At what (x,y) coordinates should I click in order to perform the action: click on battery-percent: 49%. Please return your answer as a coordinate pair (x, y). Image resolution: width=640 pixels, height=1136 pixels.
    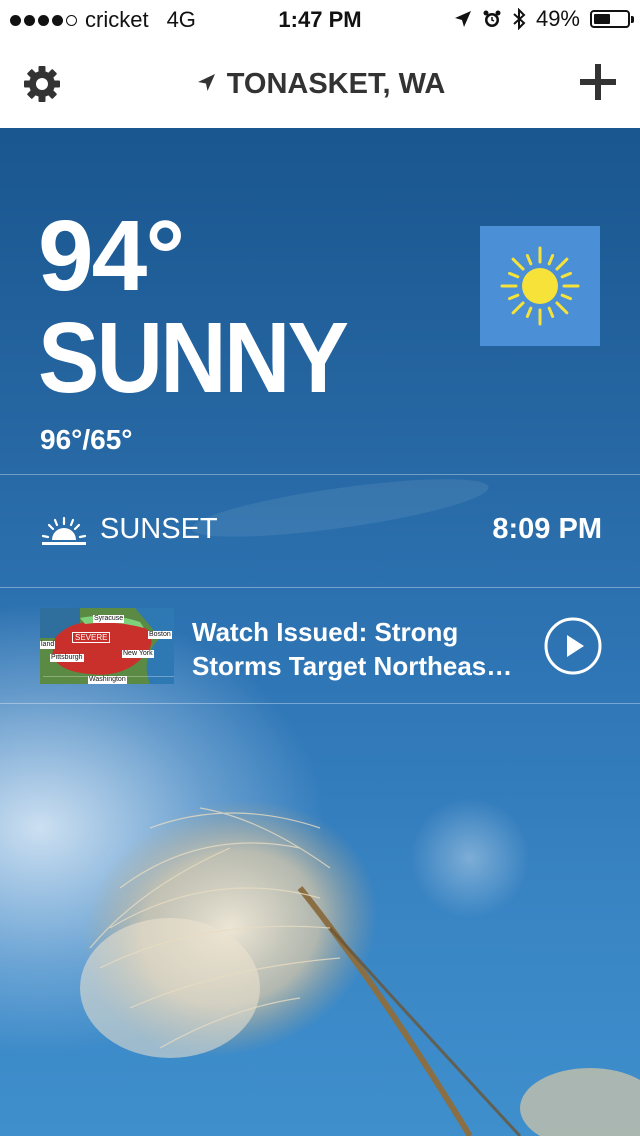
    Looking at the image, I should click on (557, 18).